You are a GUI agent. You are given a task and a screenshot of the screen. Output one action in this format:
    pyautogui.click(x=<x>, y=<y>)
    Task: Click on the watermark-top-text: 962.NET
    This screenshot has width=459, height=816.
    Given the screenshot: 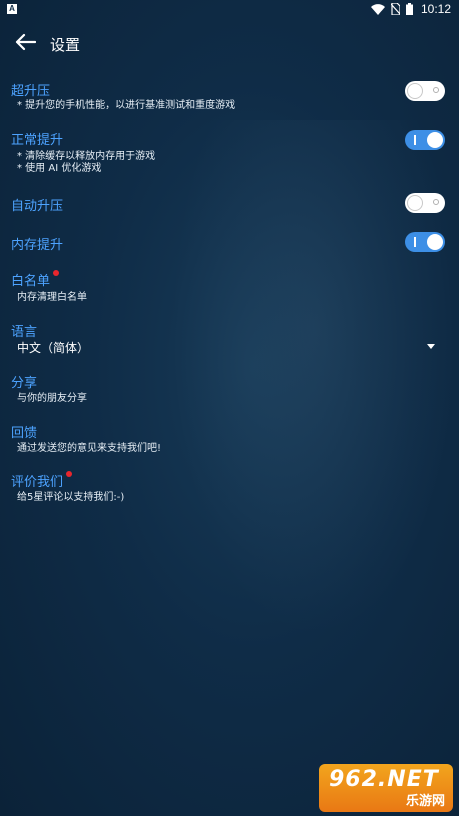 What is the action you would take?
    pyautogui.click(x=384, y=779)
    